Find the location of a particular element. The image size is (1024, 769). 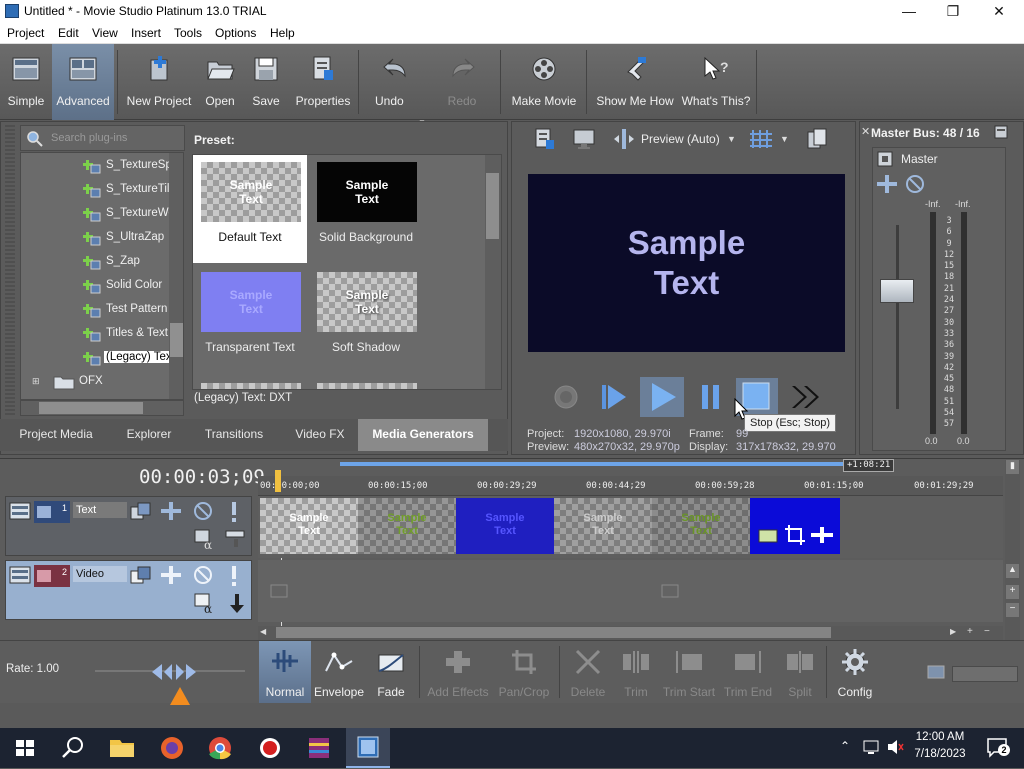

zoom-icon is located at coordinates (937, 672).